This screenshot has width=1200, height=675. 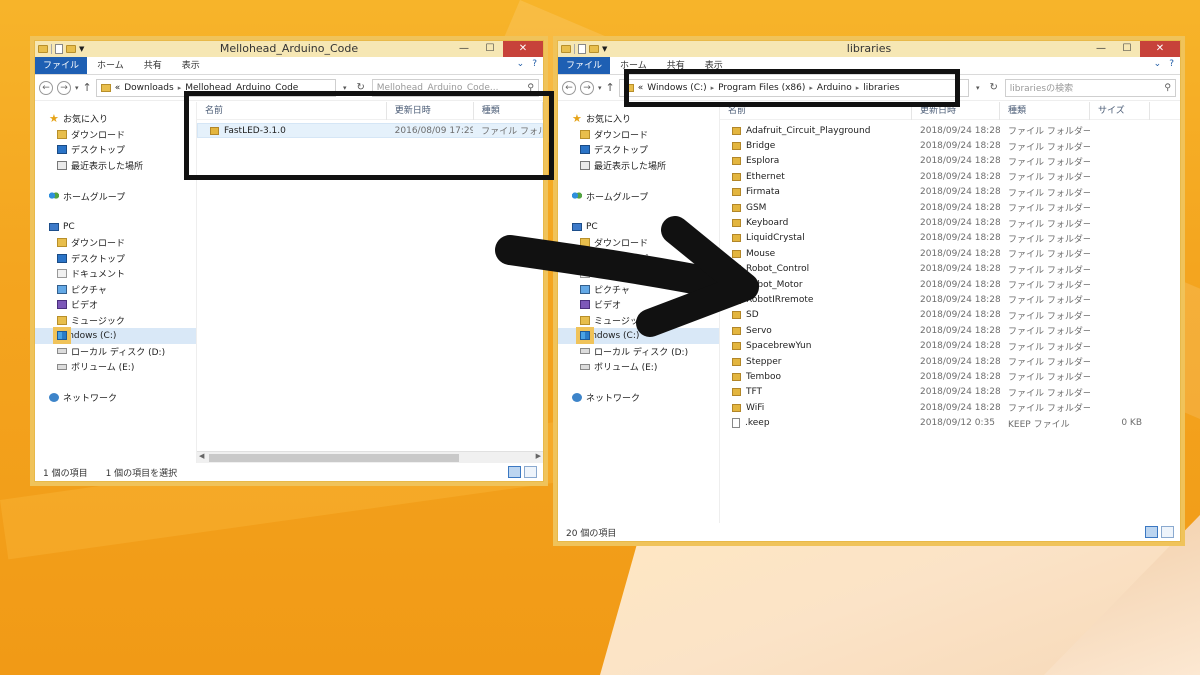 I want to click on file-row: Firmata 2018/09/24 18:28 ファイル フォルダー, so click(x=950, y=192).